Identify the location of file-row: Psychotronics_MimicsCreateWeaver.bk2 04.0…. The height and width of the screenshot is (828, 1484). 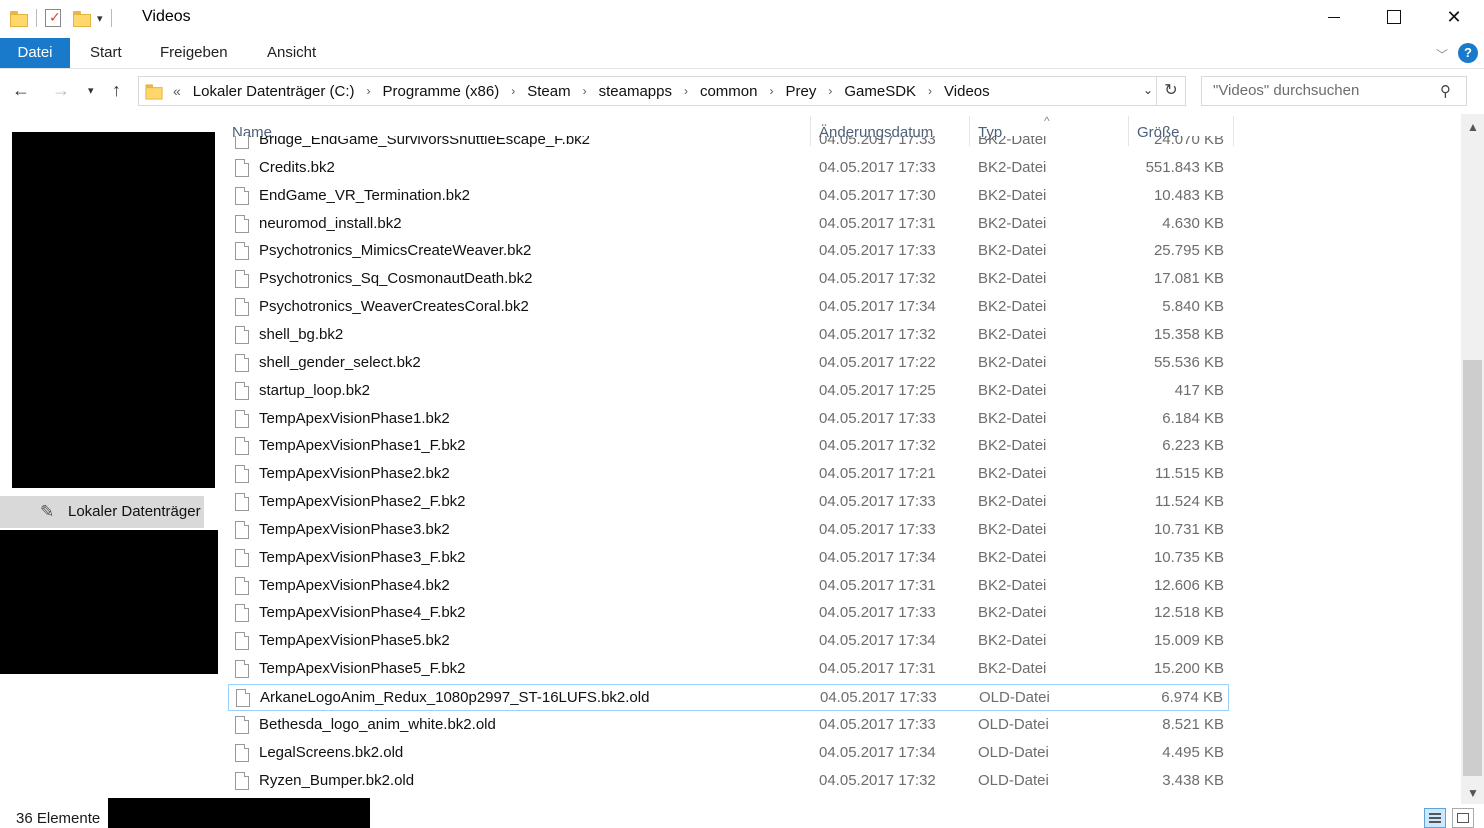
(728, 251).